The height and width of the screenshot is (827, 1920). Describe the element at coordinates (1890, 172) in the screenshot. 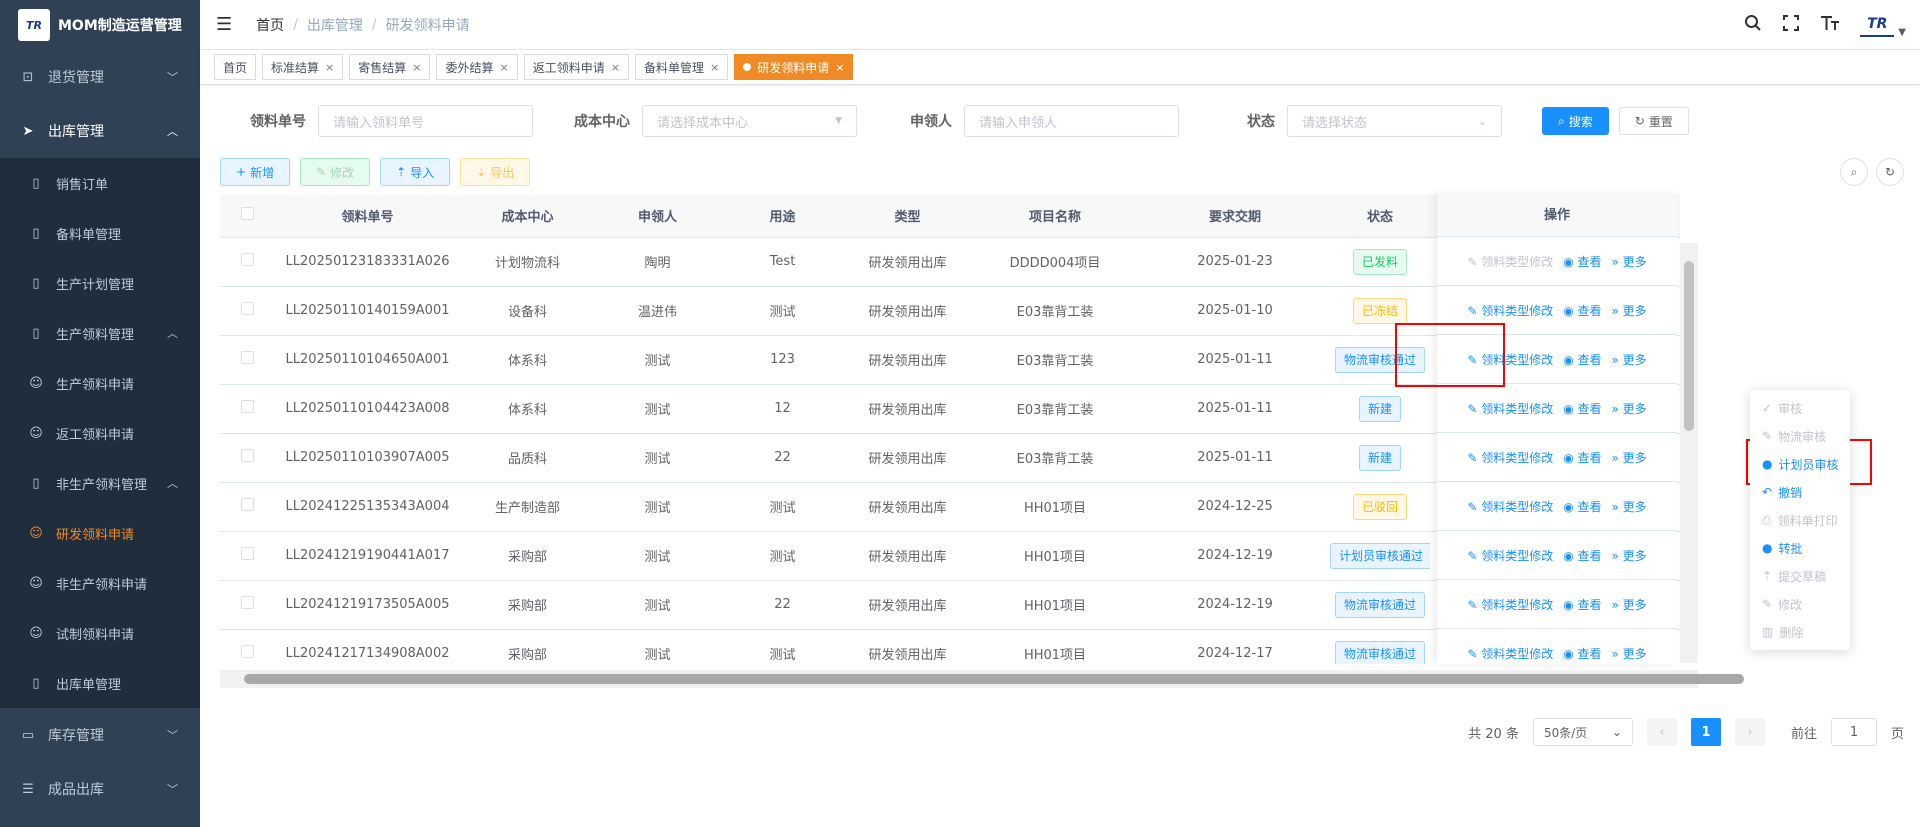

I see `refresh-icon: ↻` at that location.